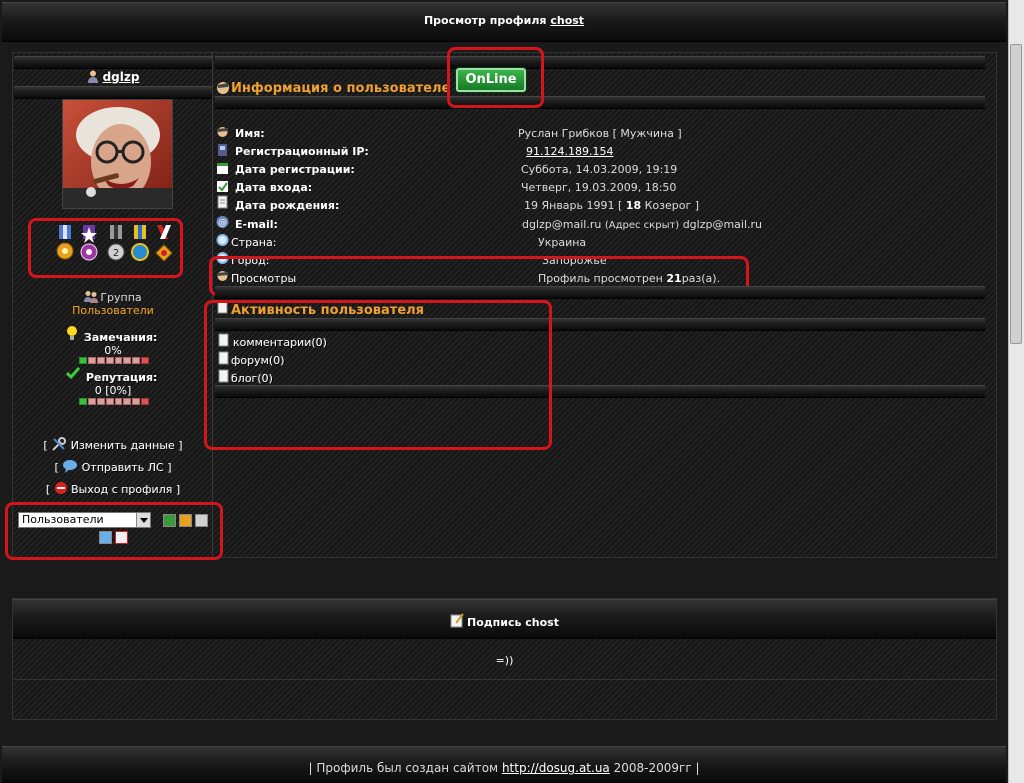  What do you see at coordinates (562, 224) in the screenshot?
I see `email-text: dglzp@mail.ru` at bounding box center [562, 224].